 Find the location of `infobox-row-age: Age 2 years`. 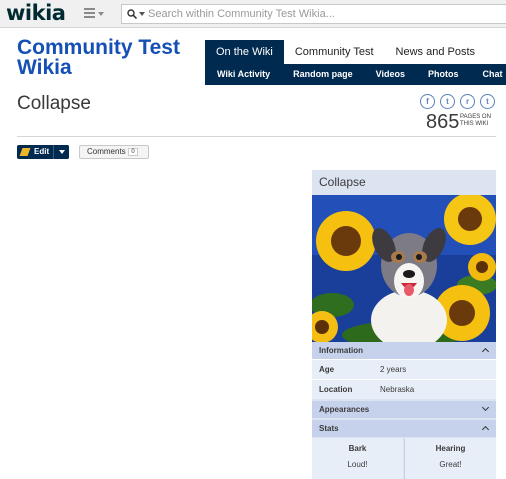

infobox-row-age: Age 2 years is located at coordinates (404, 369).